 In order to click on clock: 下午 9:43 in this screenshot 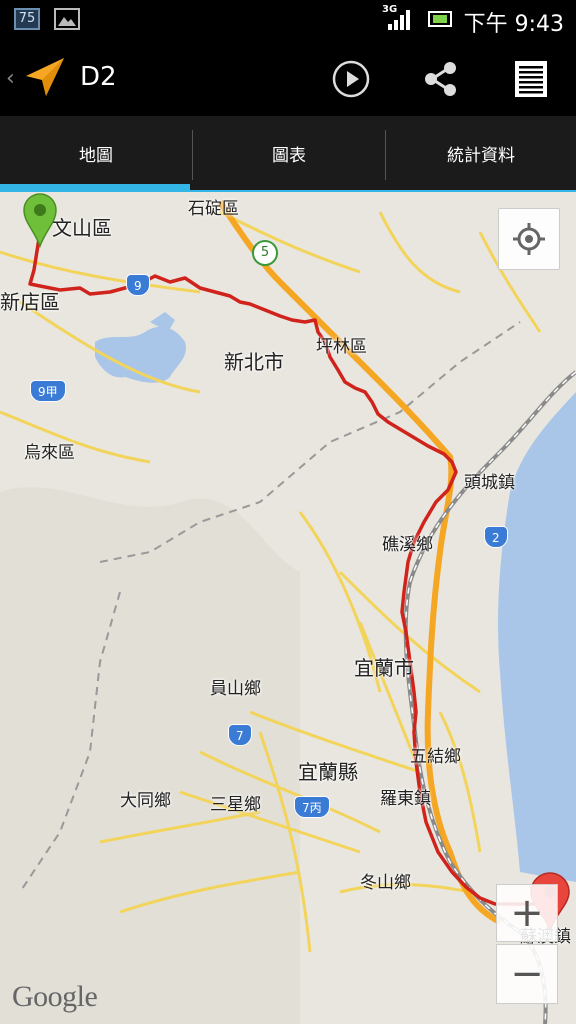, I will do `click(513, 24)`.